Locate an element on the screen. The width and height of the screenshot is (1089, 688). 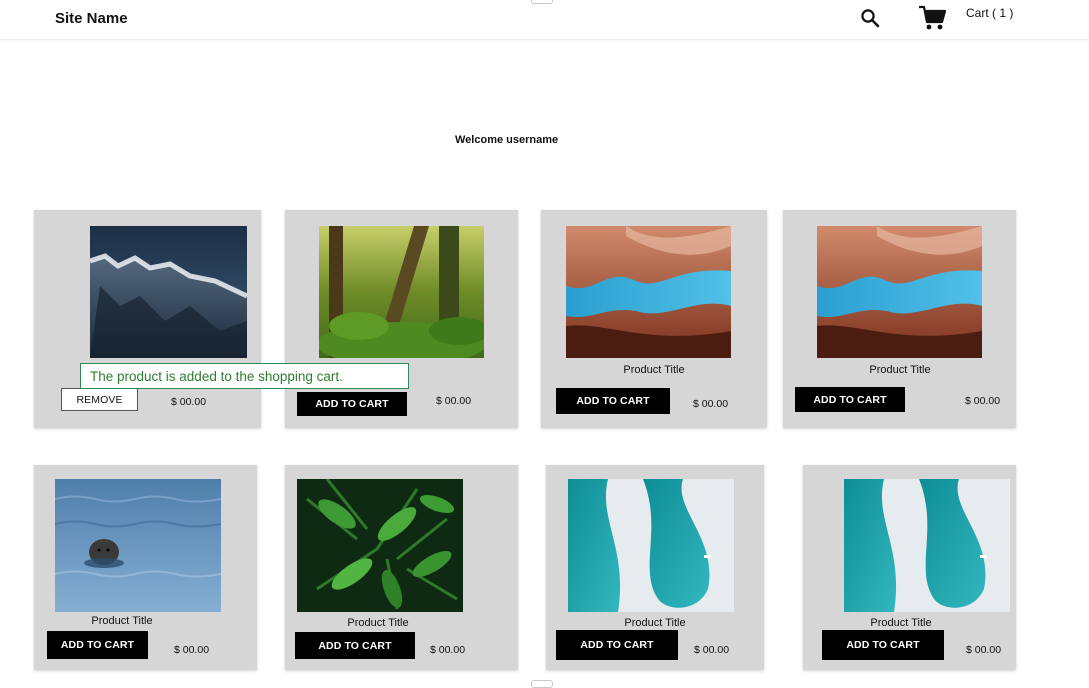
remove-button: REMOVE is located at coordinates (99, 399).